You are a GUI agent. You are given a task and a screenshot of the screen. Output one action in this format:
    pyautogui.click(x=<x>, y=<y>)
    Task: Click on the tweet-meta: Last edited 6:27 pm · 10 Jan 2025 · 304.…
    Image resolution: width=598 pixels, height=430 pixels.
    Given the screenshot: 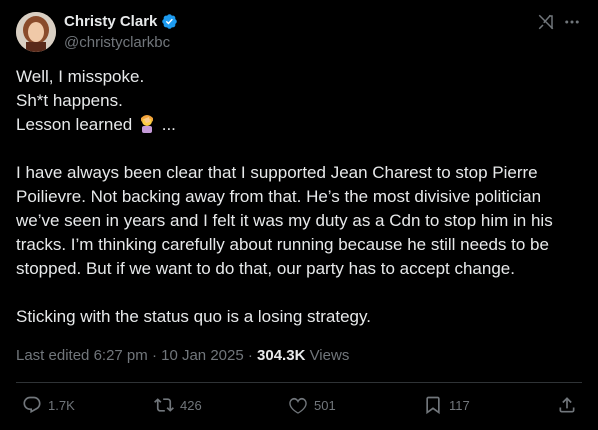 What is the action you would take?
    pyautogui.click(x=182, y=355)
    